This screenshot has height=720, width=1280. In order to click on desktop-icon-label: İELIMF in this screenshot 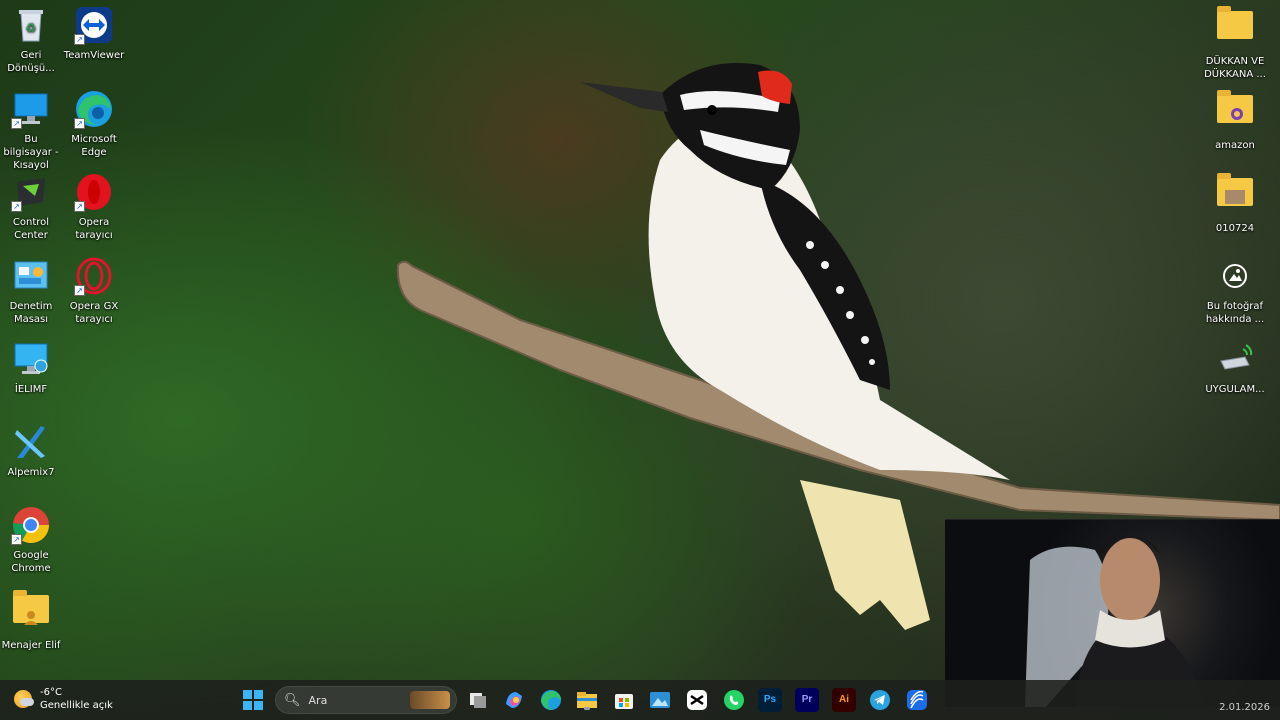, I will do `click(31, 389)`.